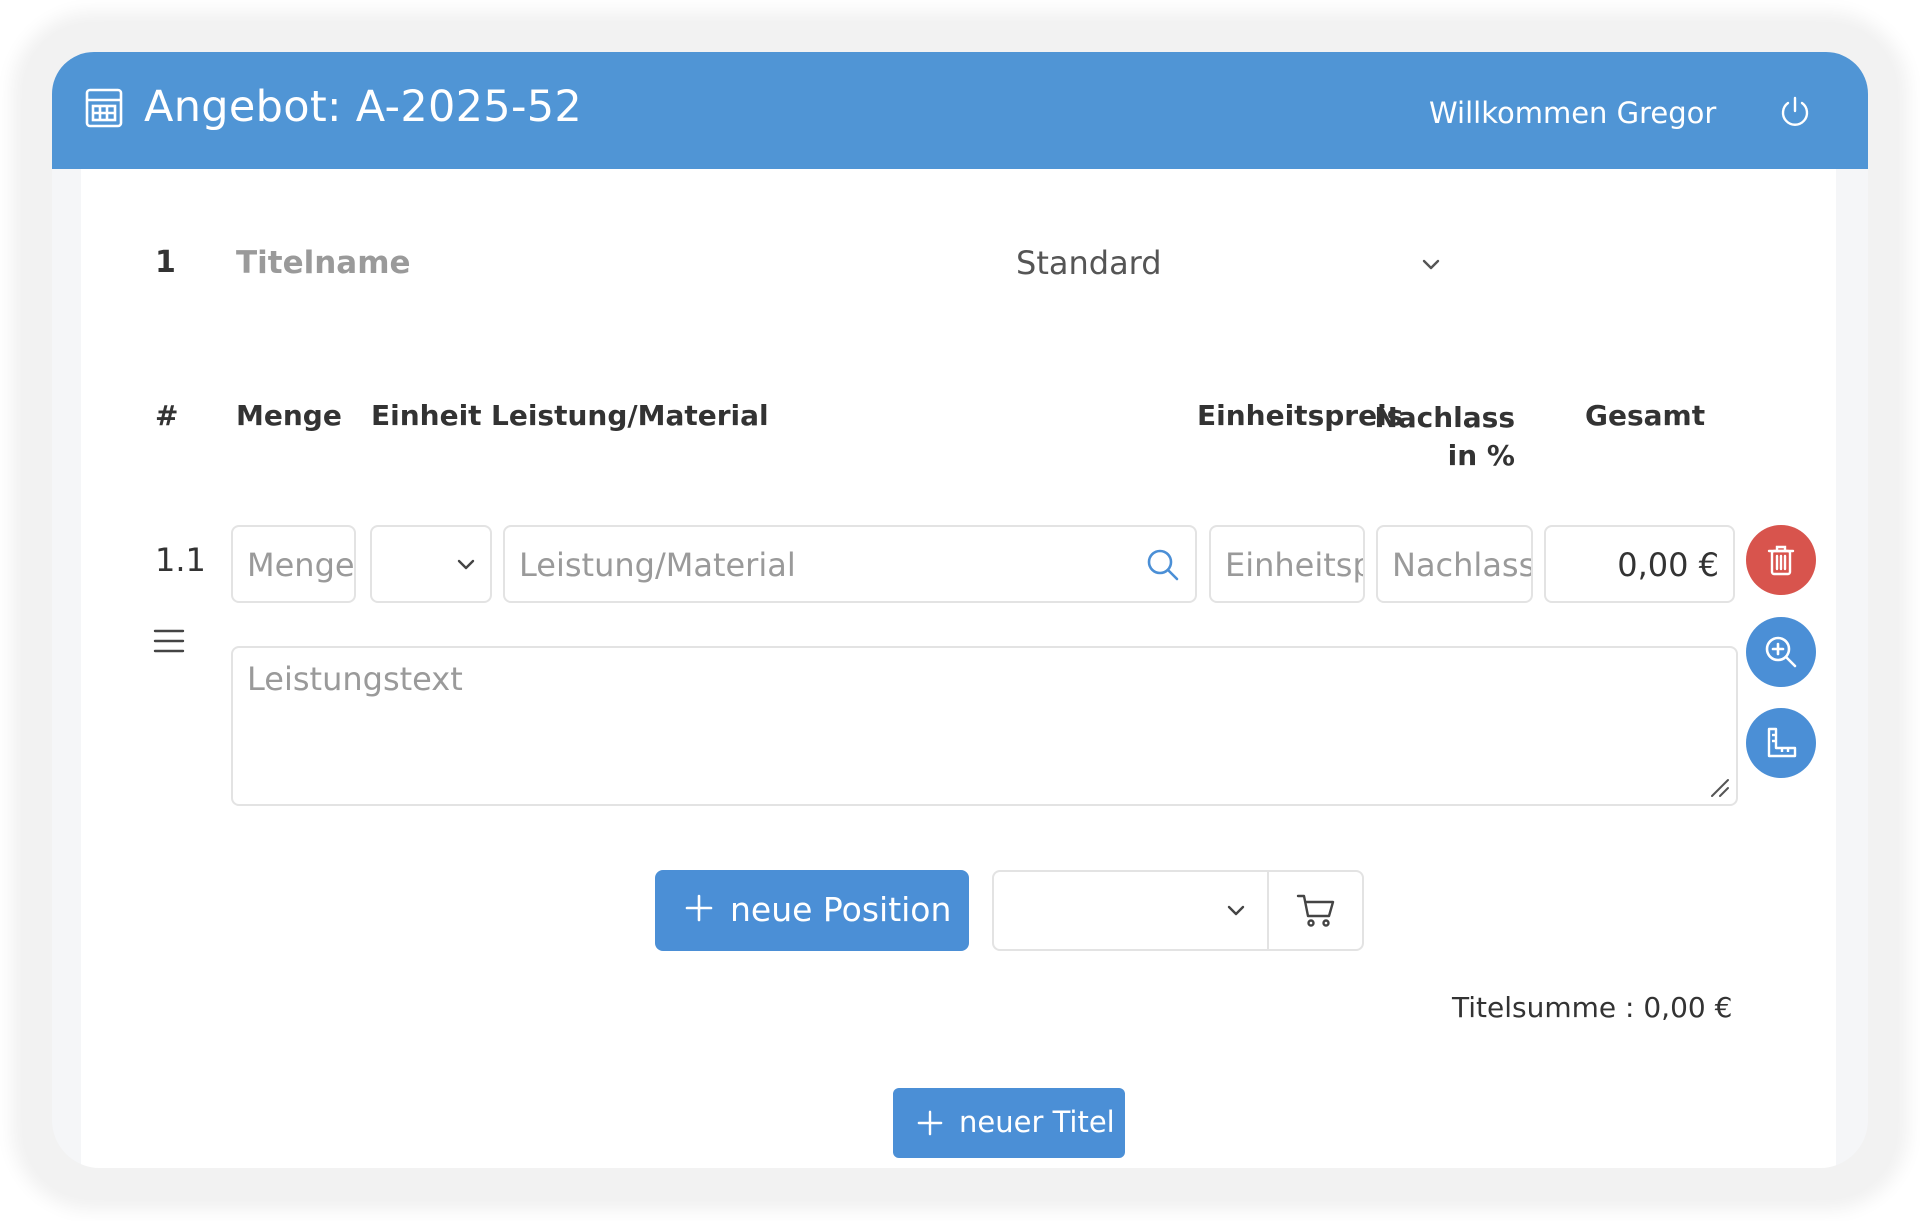 Image resolution: width=1920 pixels, height=1221 pixels. I want to click on cart-button, so click(1316, 910).